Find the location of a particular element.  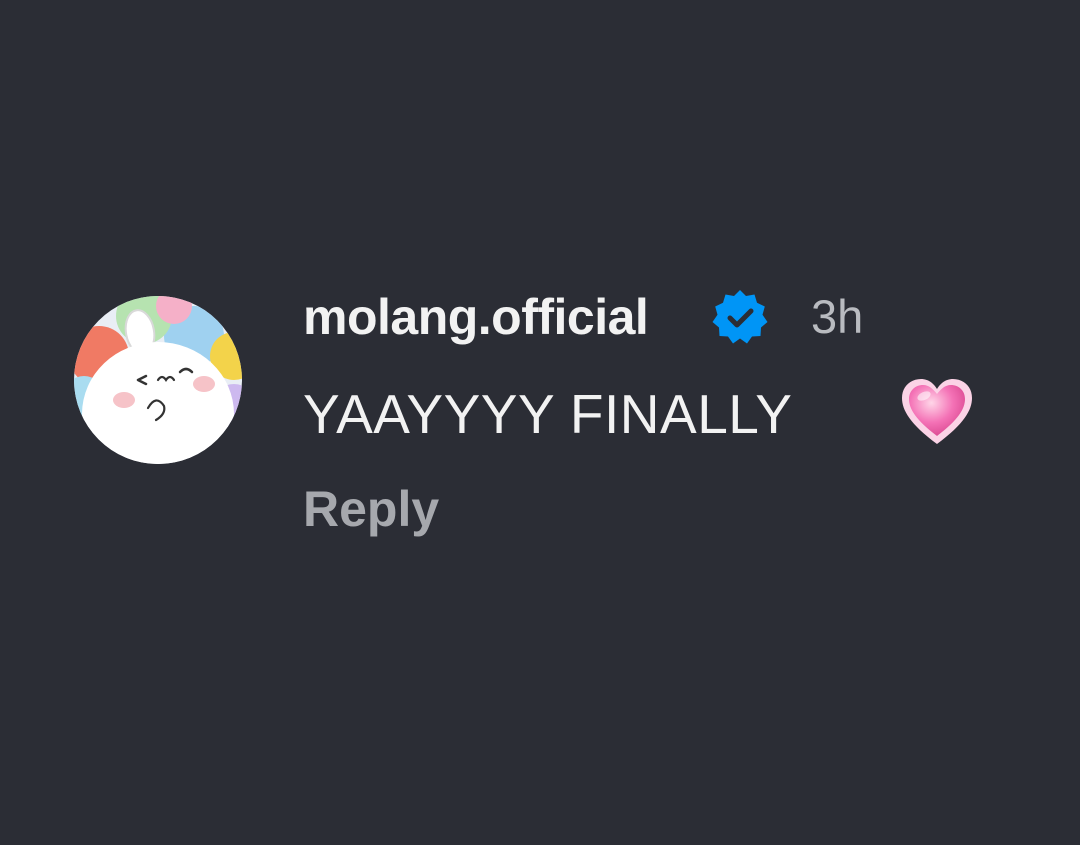

pink-heart-emoji-icon is located at coordinates (937, 413).